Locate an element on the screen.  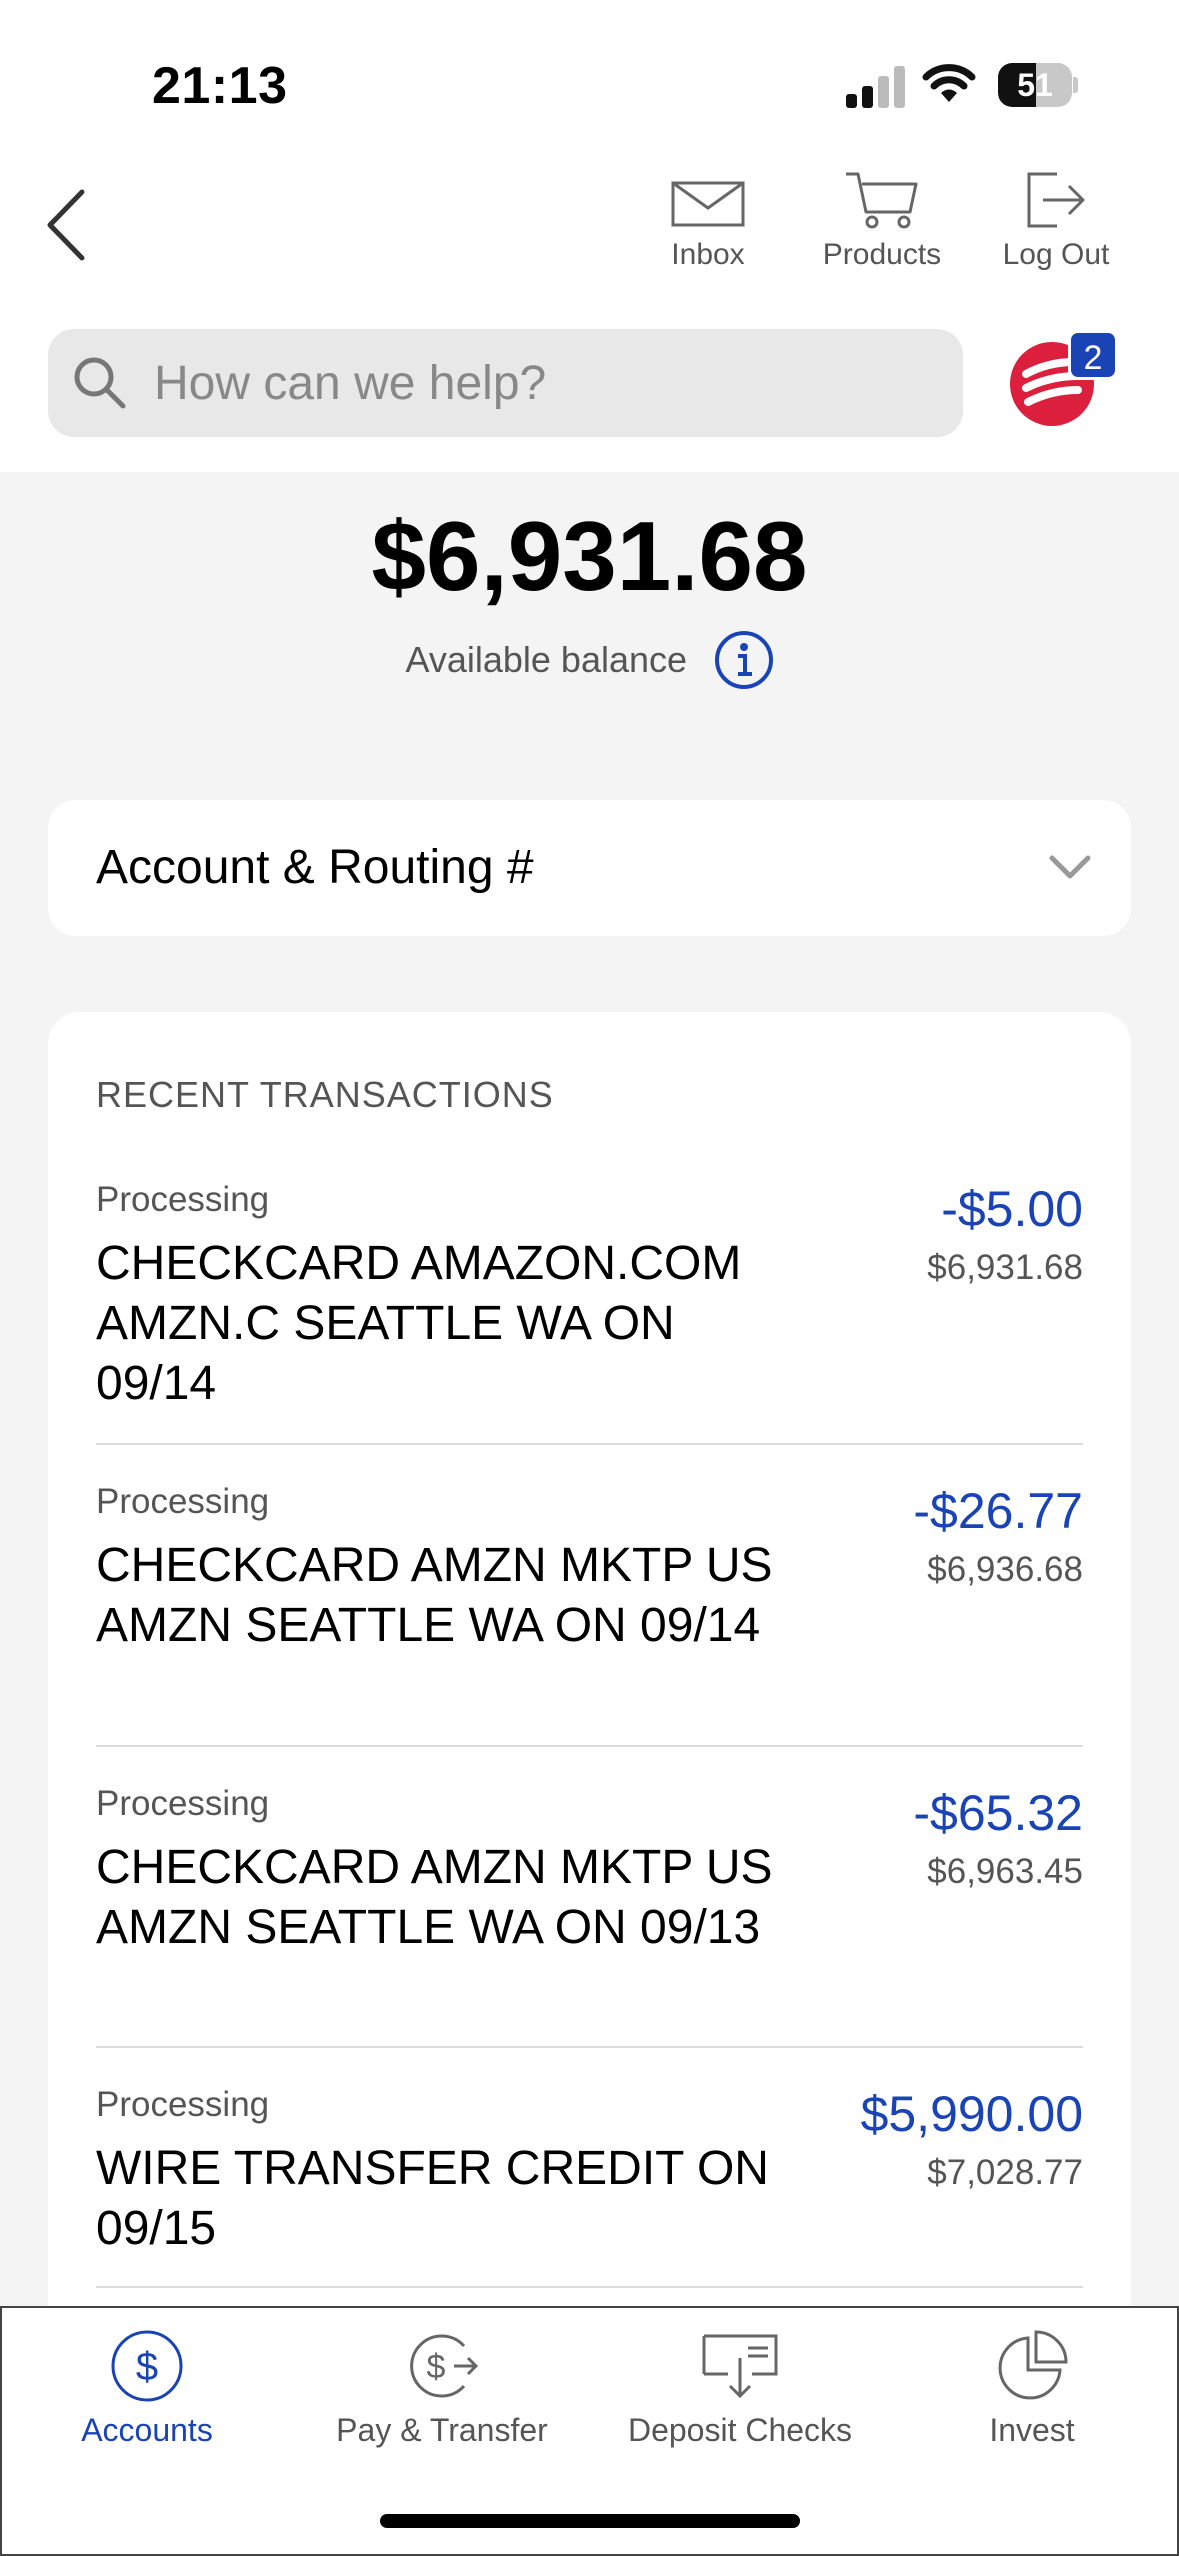
transaction-amount: $5,990.00 is located at coordinates (971, 2114).